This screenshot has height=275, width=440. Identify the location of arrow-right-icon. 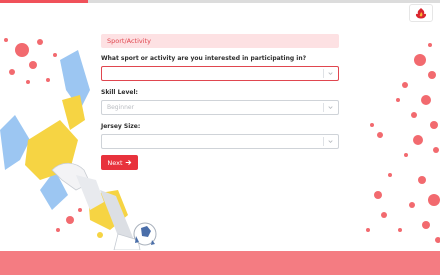
(128, 162).